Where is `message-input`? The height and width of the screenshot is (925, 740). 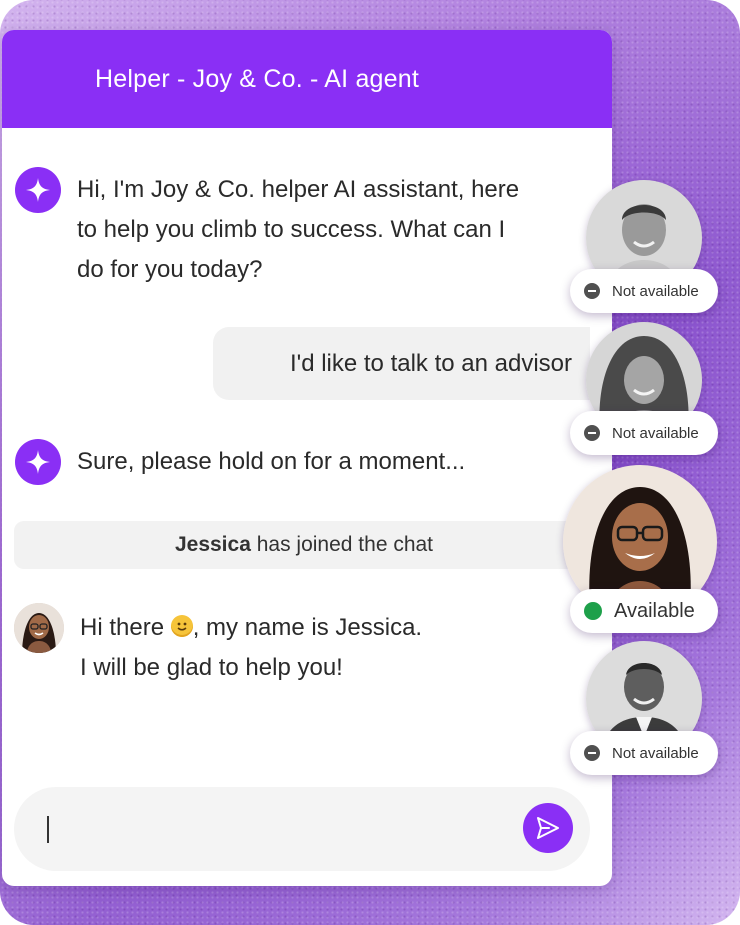
message-input is located at coordinates (302, 829).